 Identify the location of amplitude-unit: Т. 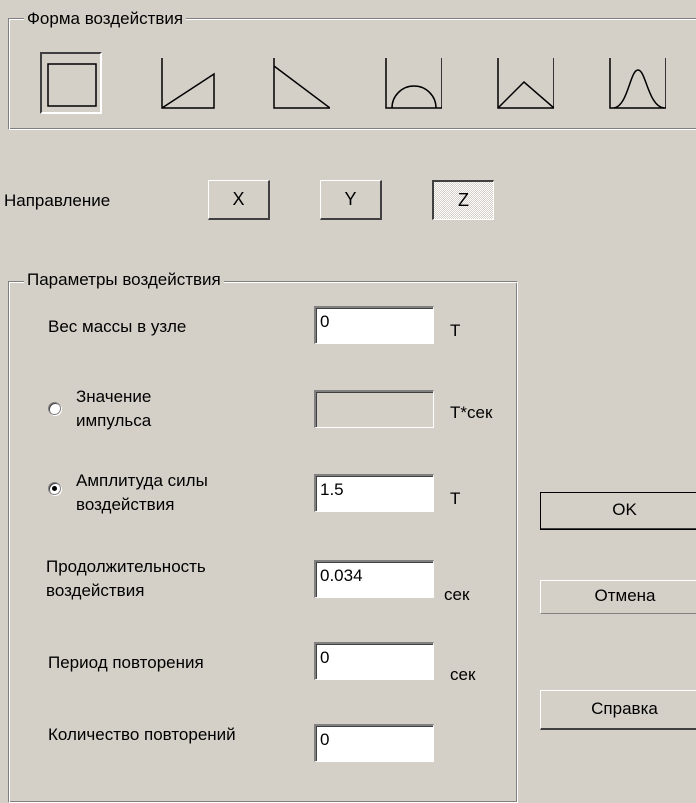
(455, 498).